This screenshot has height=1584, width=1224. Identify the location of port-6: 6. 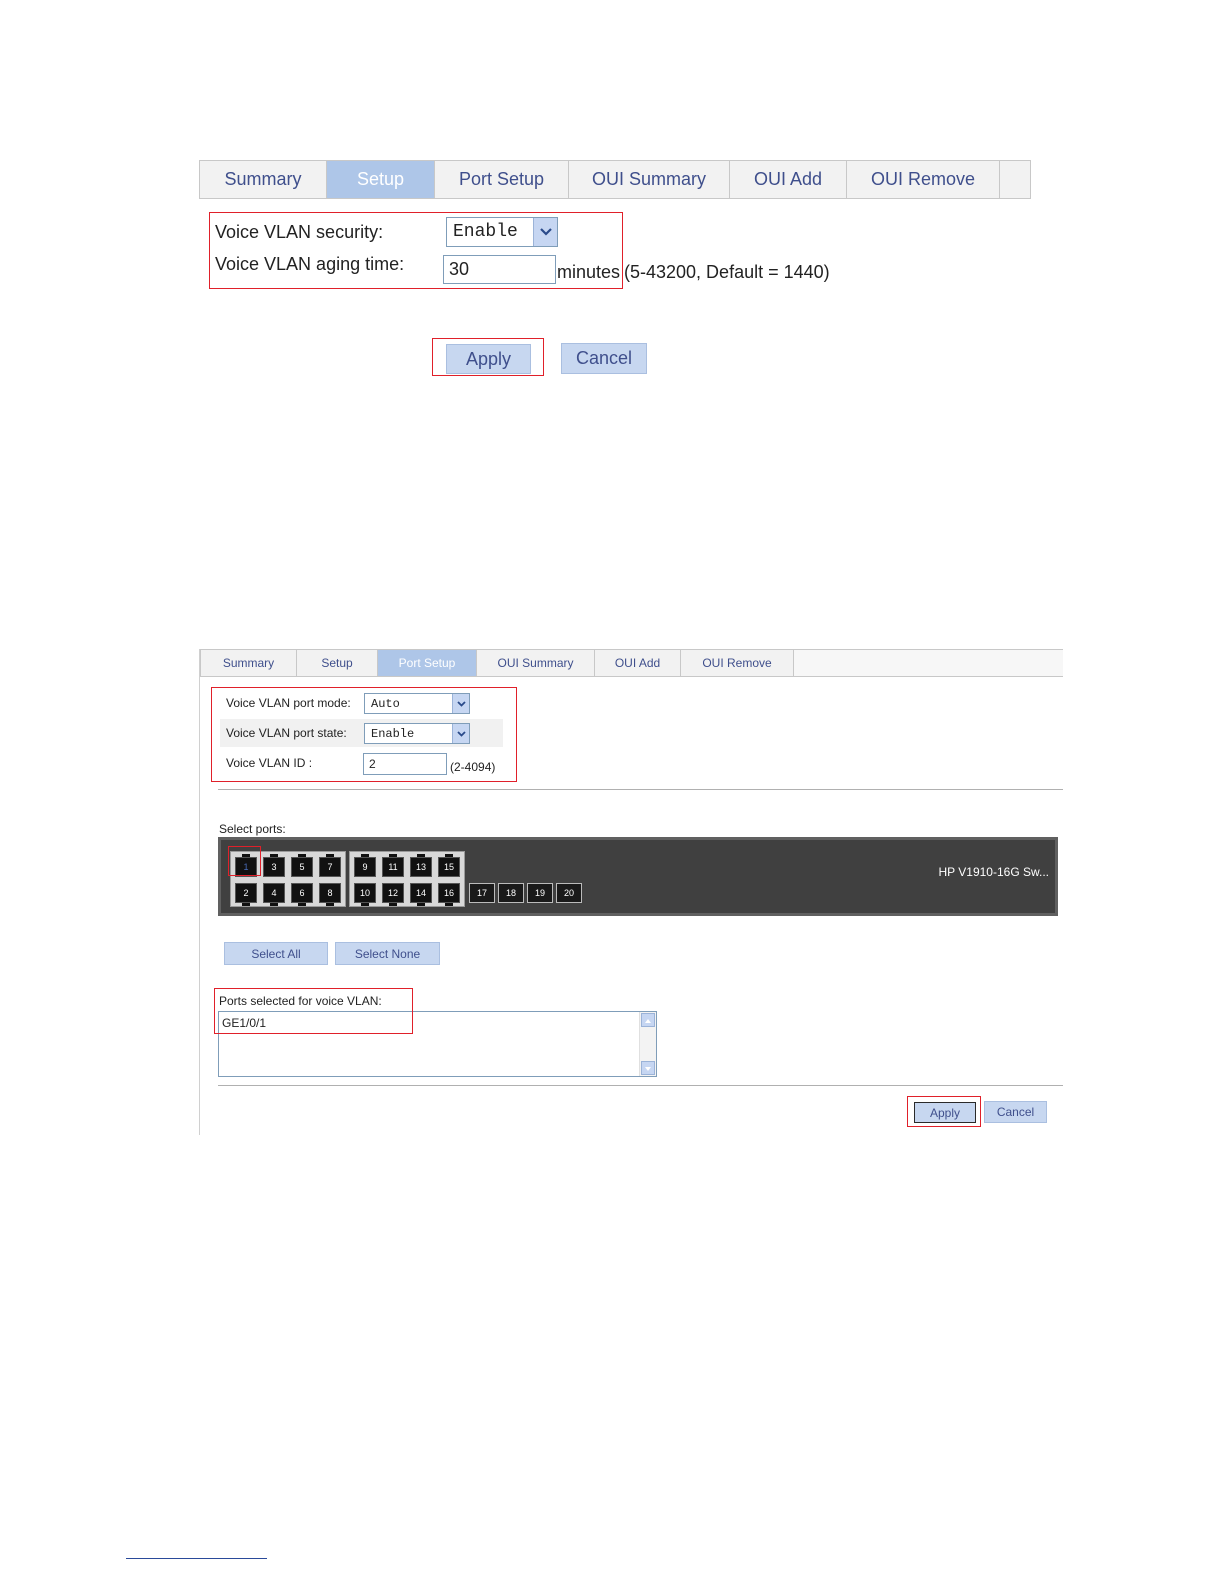
(302, 894).